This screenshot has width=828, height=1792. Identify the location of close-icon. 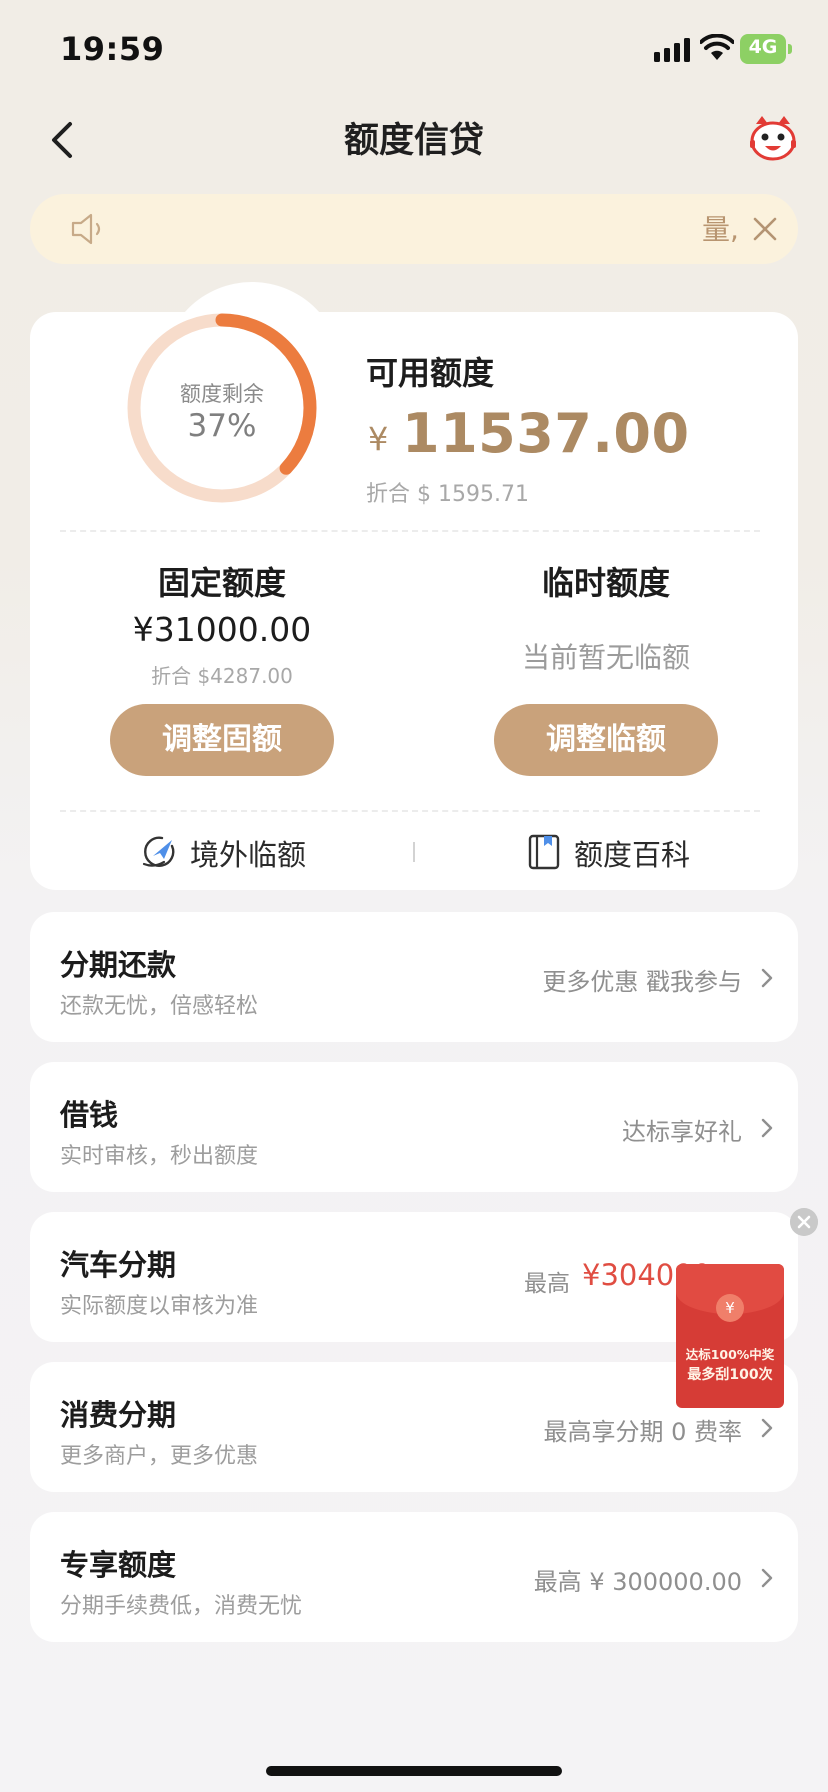
(765, 229).